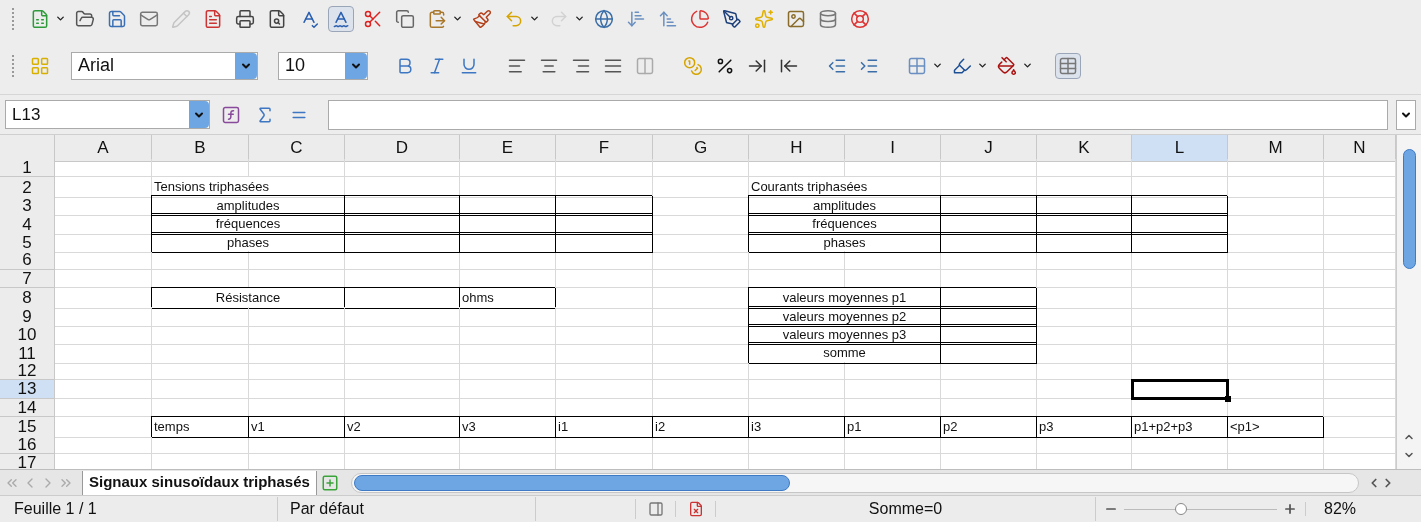 The width and height of the screenshot is (1421, 522). What do you see at coordinates (797, 427) in the screenshot?
I see `table-cell: i3` at bounding box center [797, 427].